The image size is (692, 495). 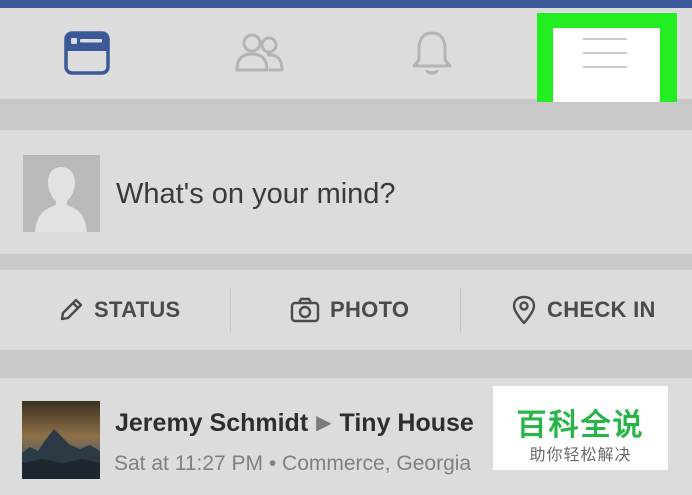 I want to click on author-name: Jeremy Schmidt, so click(x=211, y=423).